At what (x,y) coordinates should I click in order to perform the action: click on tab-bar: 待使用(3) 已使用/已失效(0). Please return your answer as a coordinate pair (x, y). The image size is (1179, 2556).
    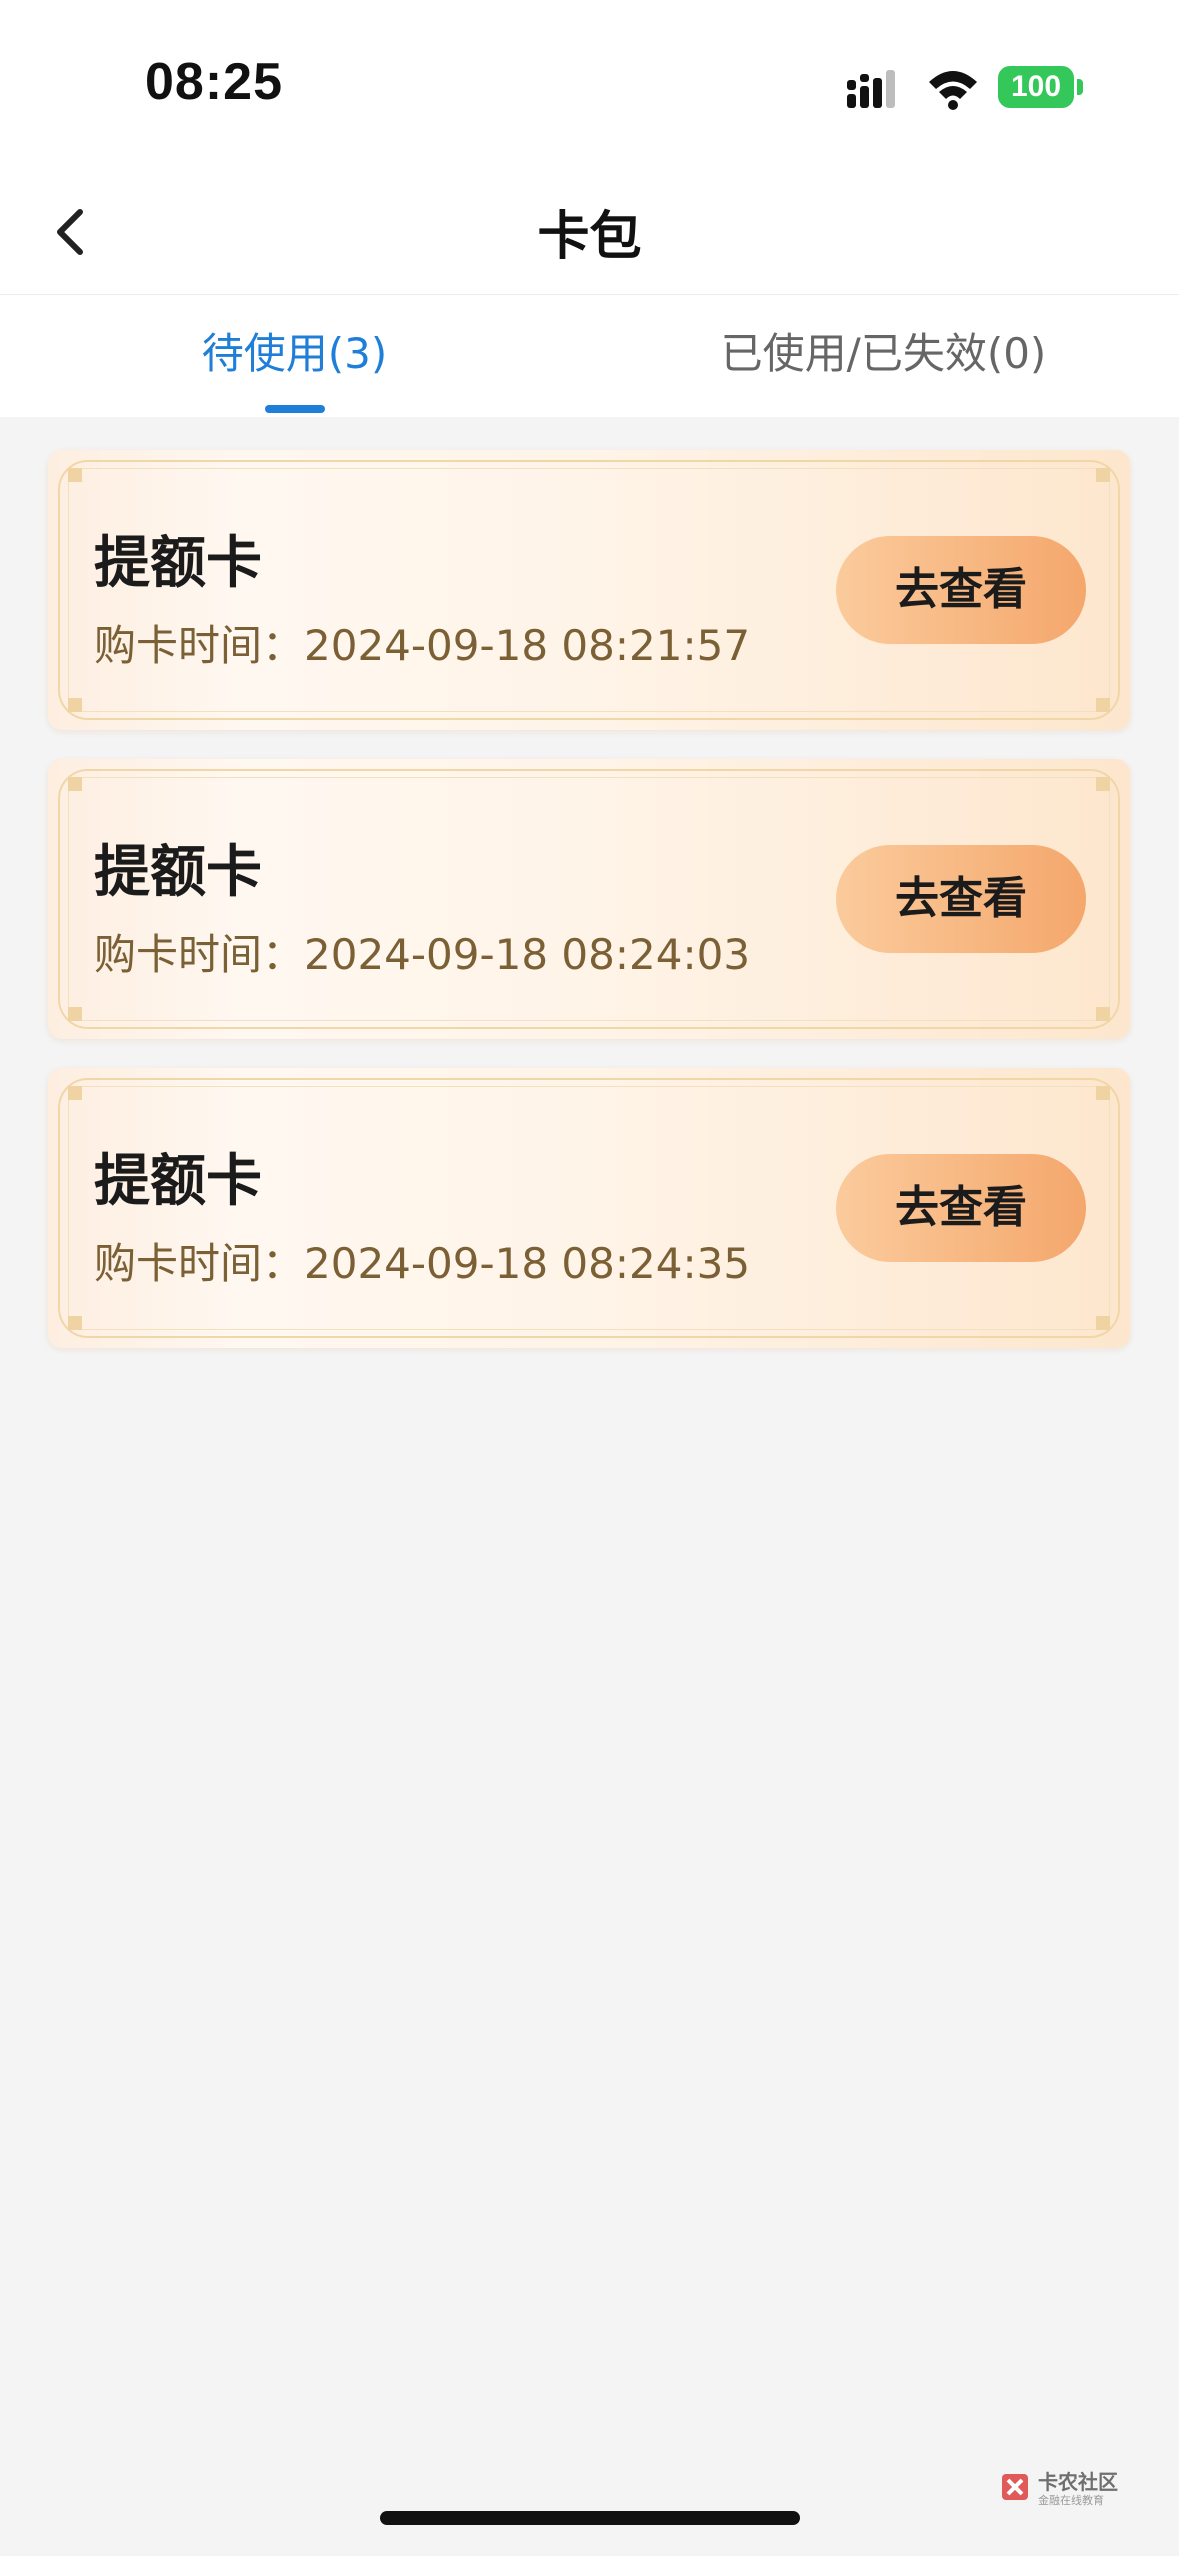
    Looking at the image, I should click on (589, 356).